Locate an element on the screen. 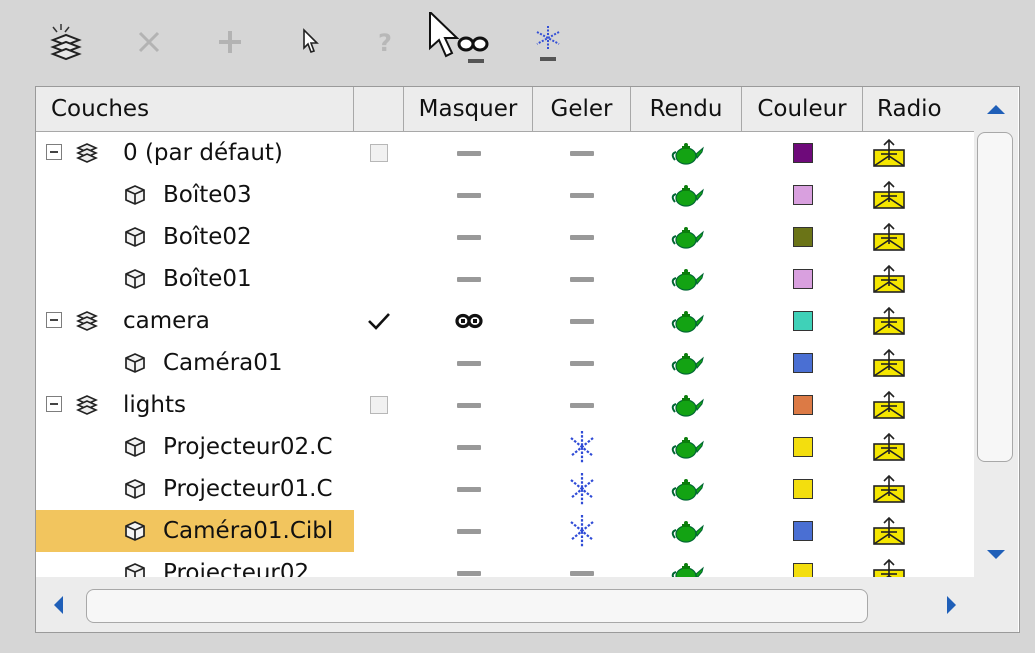 Image resolution: width=1035 pixels, height=653 pixels. layer-name-cell: Projecteur02 is located at coordinates (195, 564).